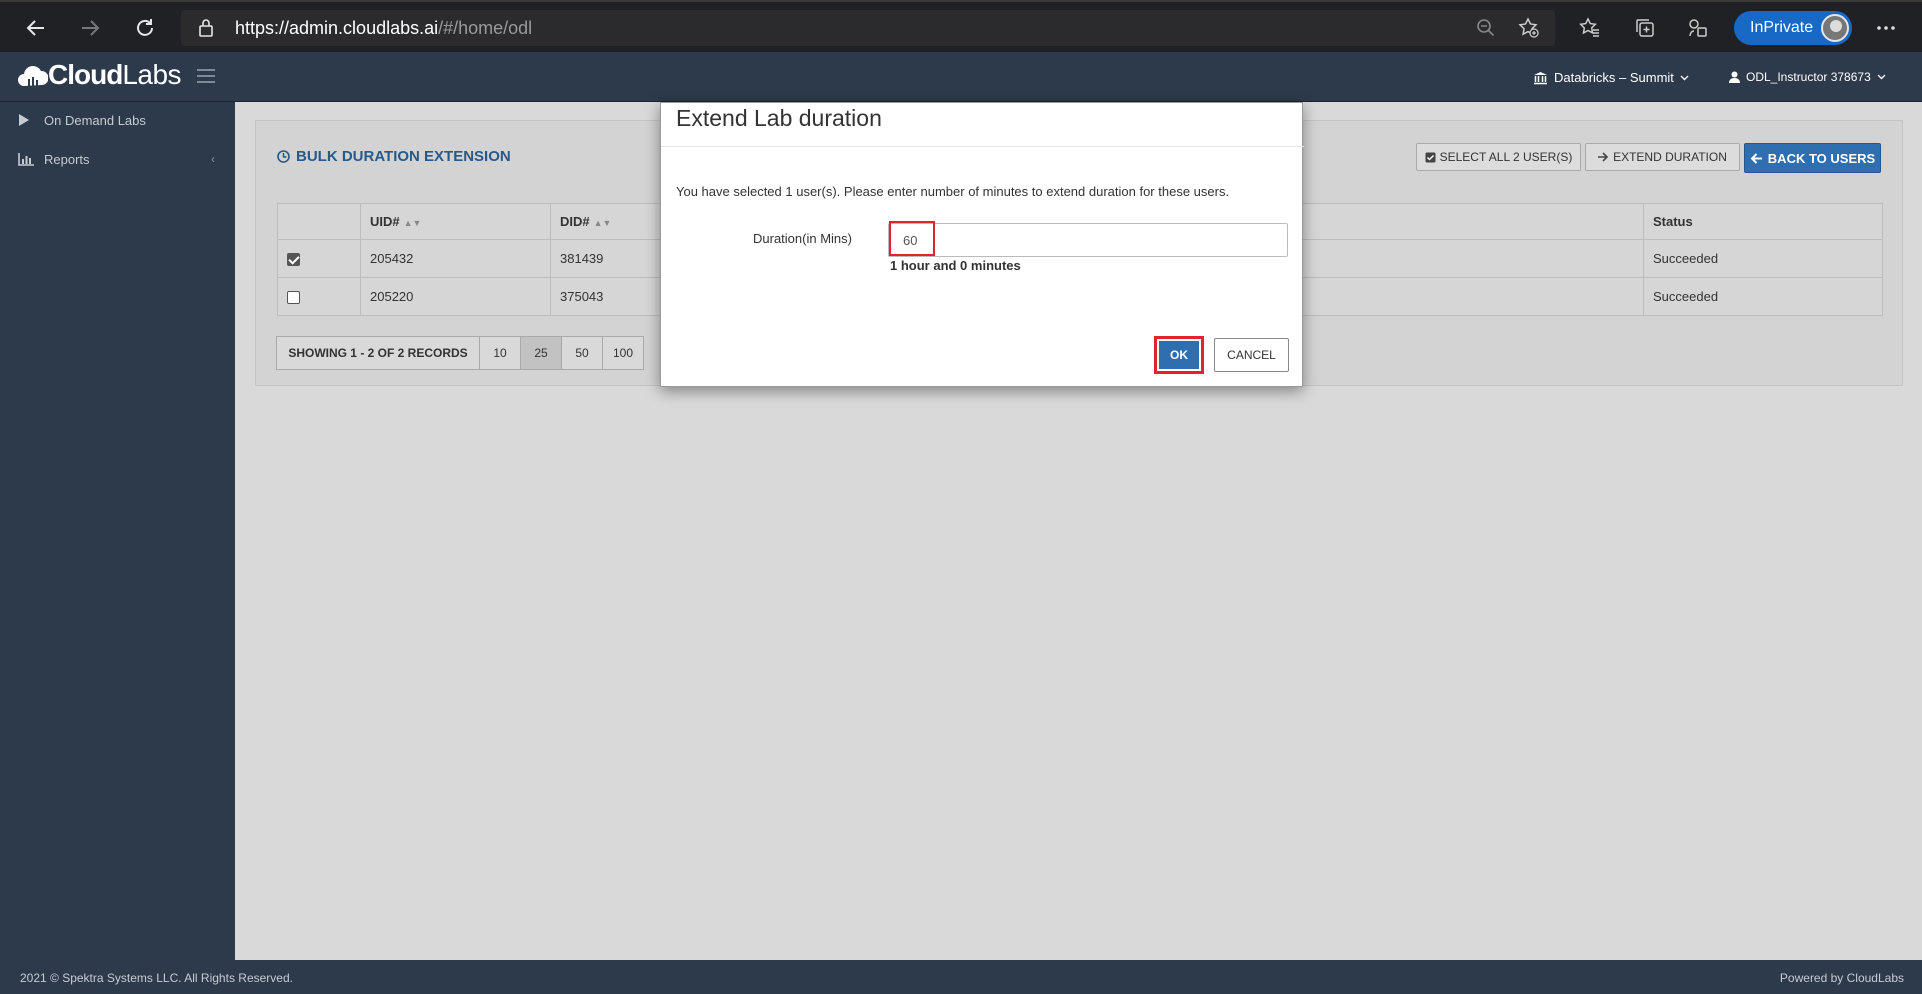  What do you see at coordinates (206, 29) in the screenshot?
I see `lock-icon` at bounding box center [206, 29].